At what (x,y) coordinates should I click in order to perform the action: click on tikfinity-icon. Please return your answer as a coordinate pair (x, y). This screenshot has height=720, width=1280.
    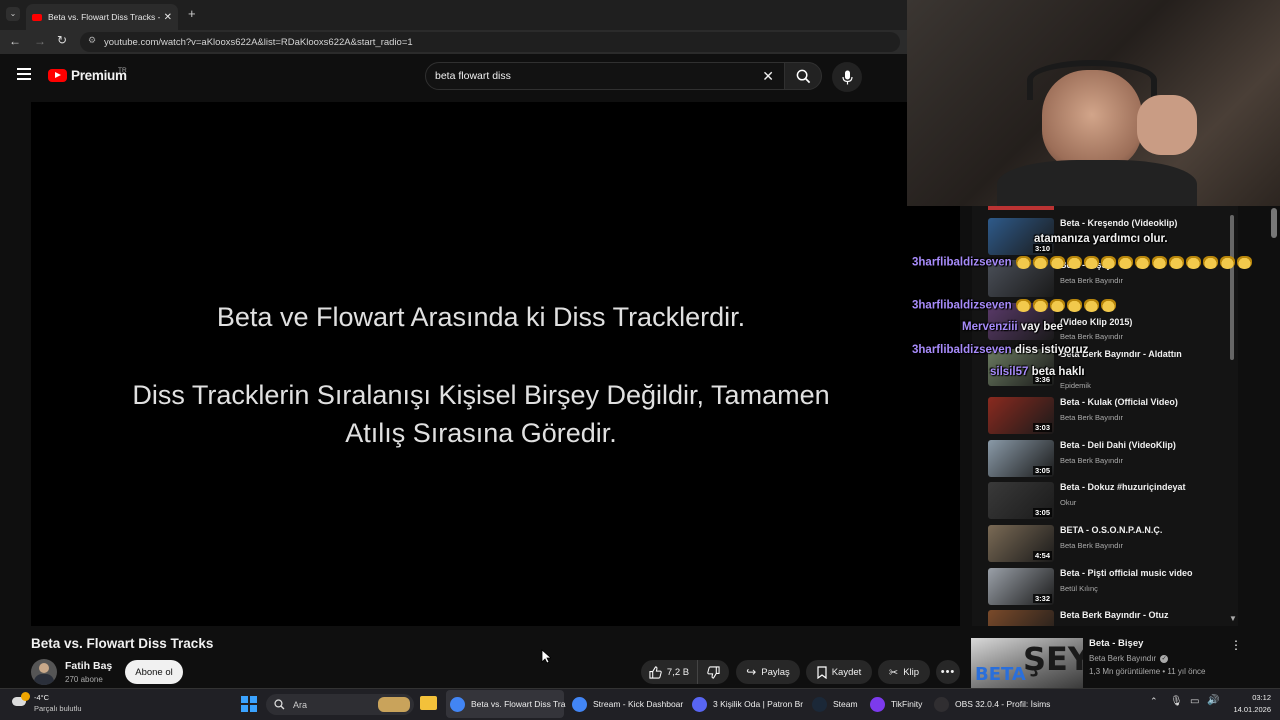
    Looking at the image, I should click on (877, 704).